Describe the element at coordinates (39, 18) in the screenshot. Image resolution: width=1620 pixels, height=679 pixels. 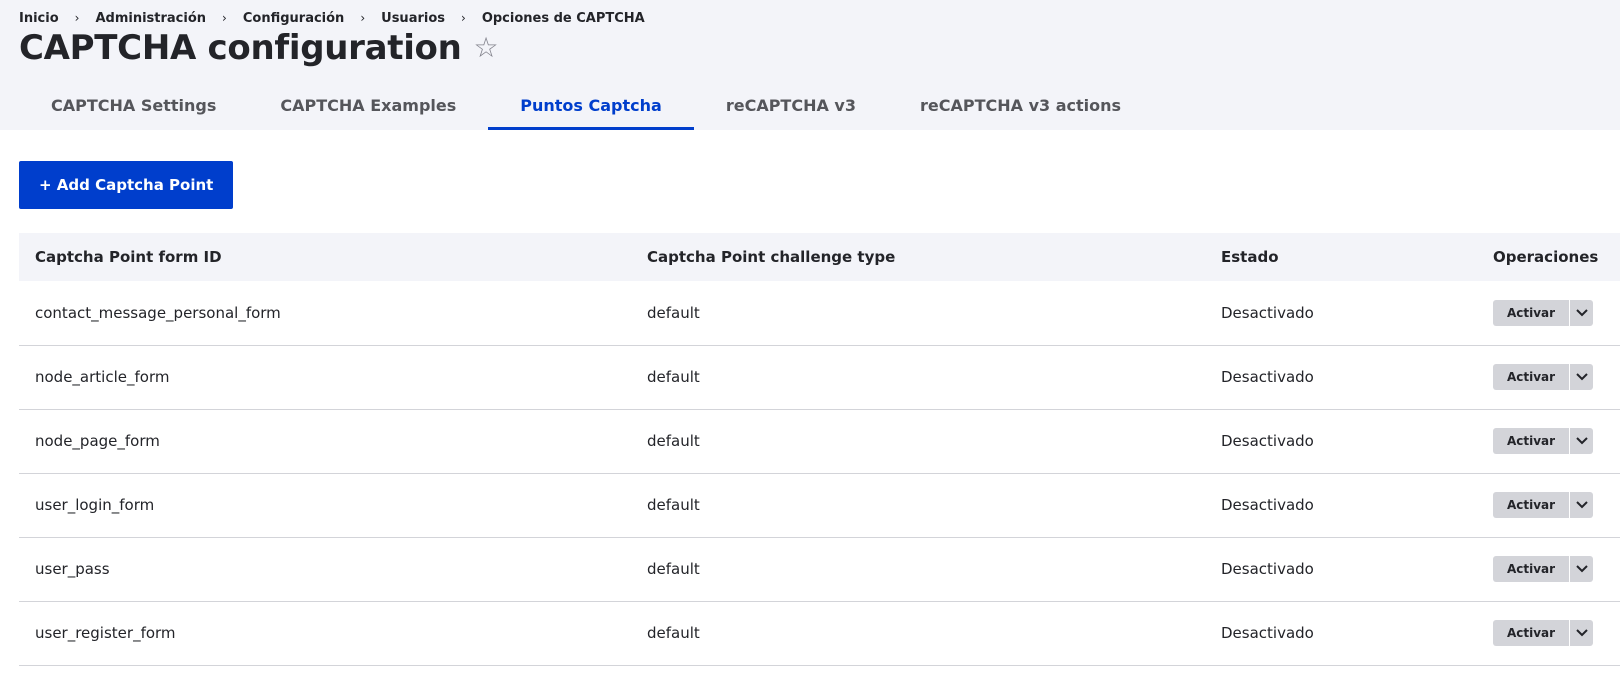
I see `breadcrumb-inicio: Inicio` at that location.